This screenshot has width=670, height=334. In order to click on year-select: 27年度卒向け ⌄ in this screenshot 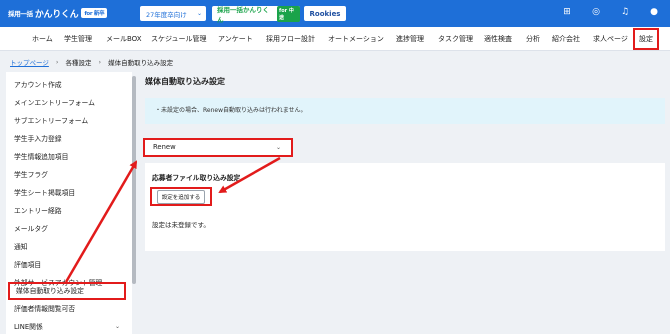, I will do `click(173, 13)`.